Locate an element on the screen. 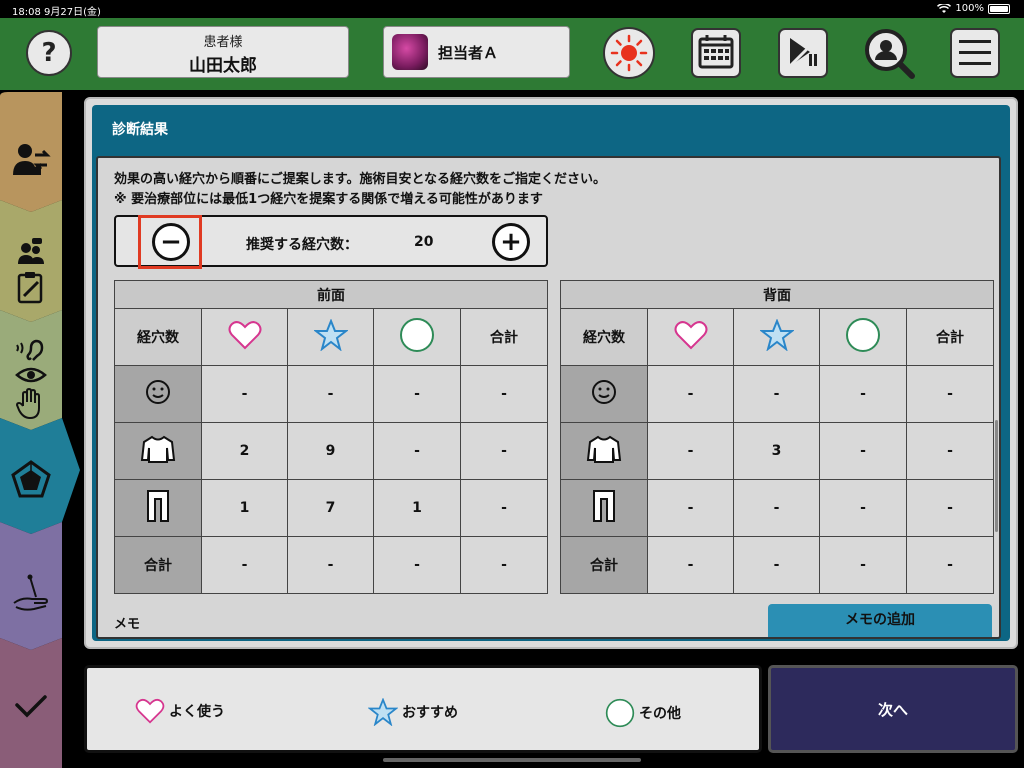  patient-name: 山田太郎 is located at coordinates (223, 66).